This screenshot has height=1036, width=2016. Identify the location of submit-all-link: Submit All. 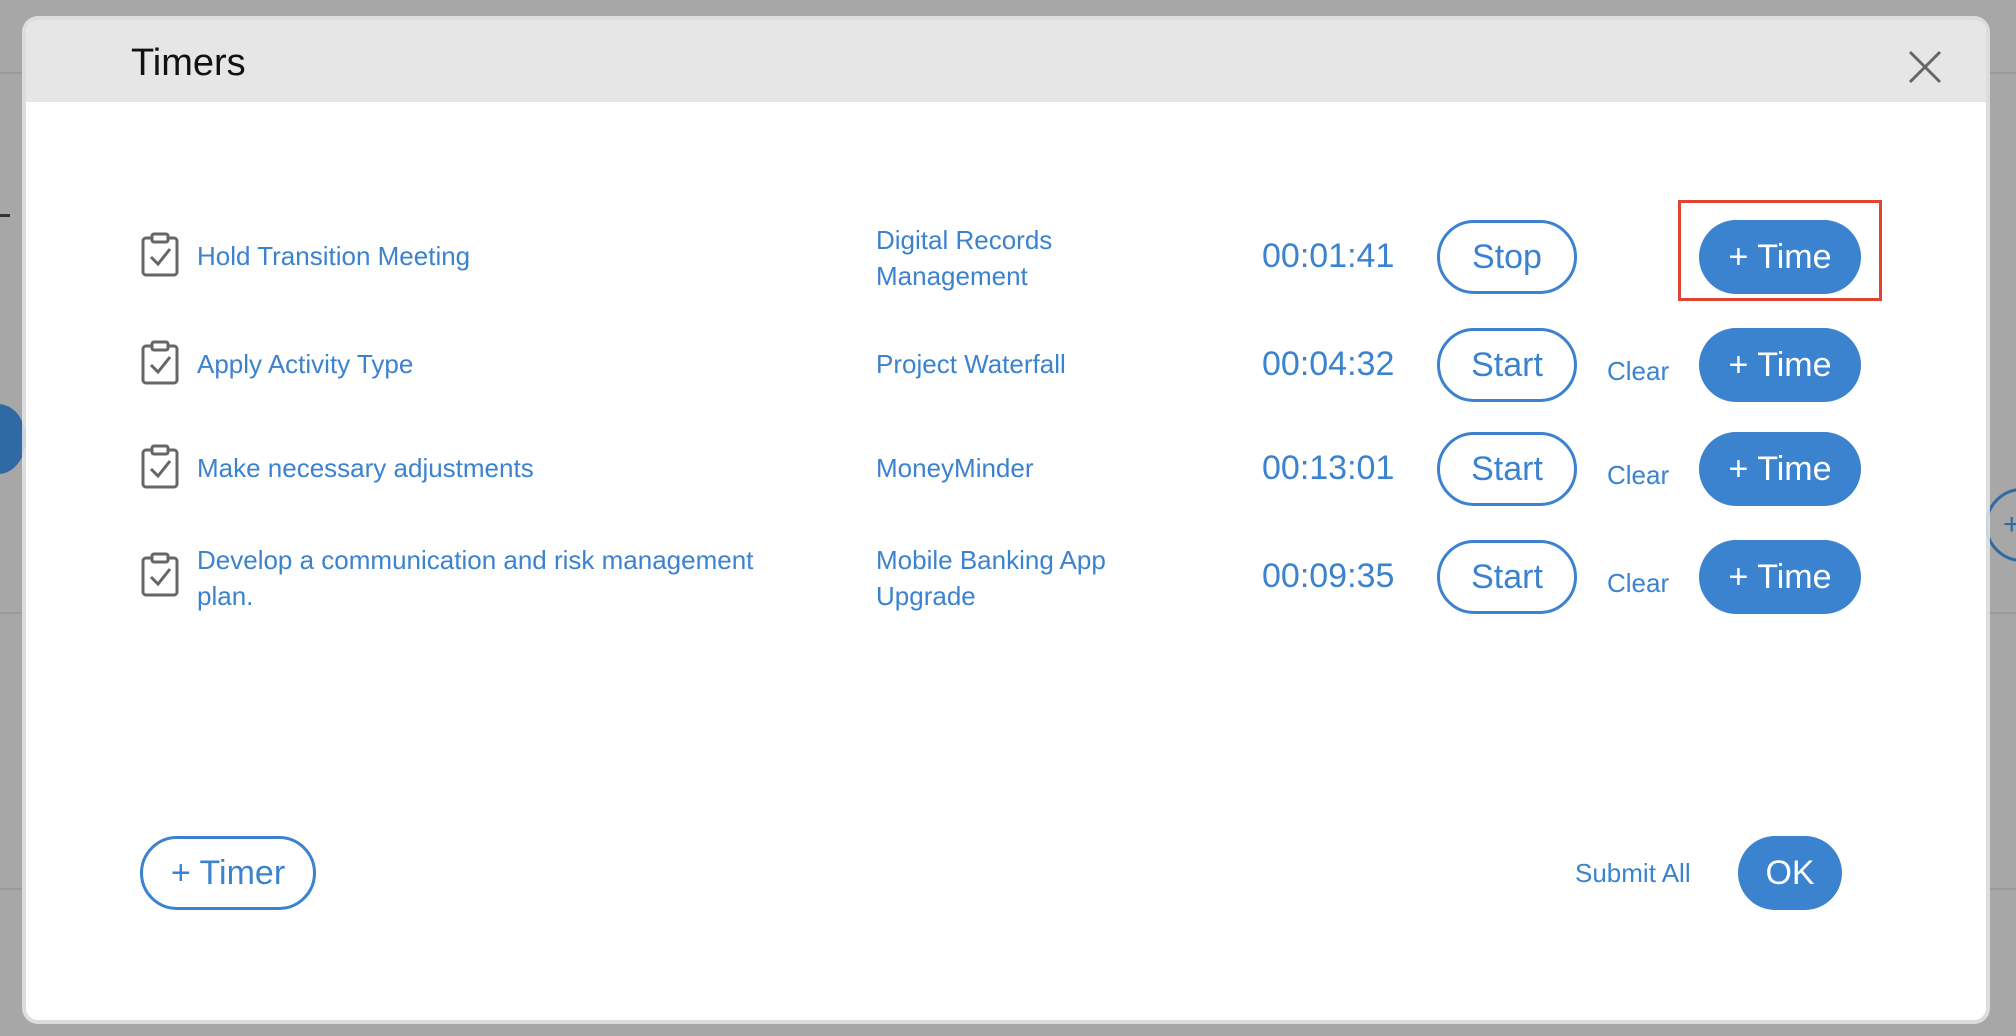
(1633, 873).